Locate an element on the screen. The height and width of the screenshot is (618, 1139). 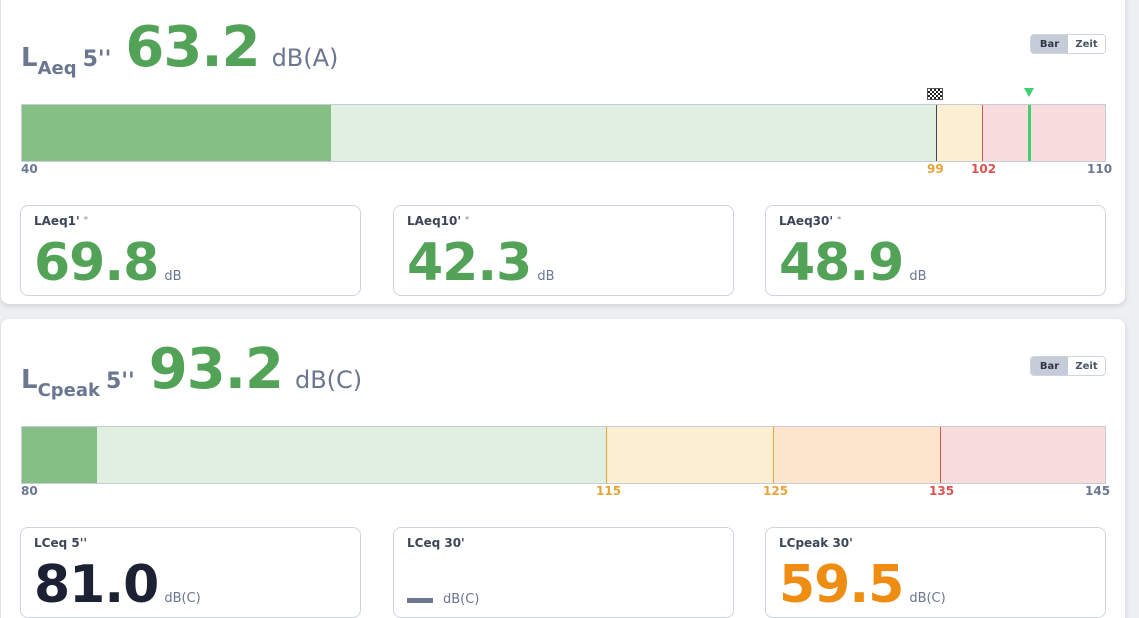
stat-card-lceq30: LCeq 30' dB(C) is located at coordinates (563, 572).